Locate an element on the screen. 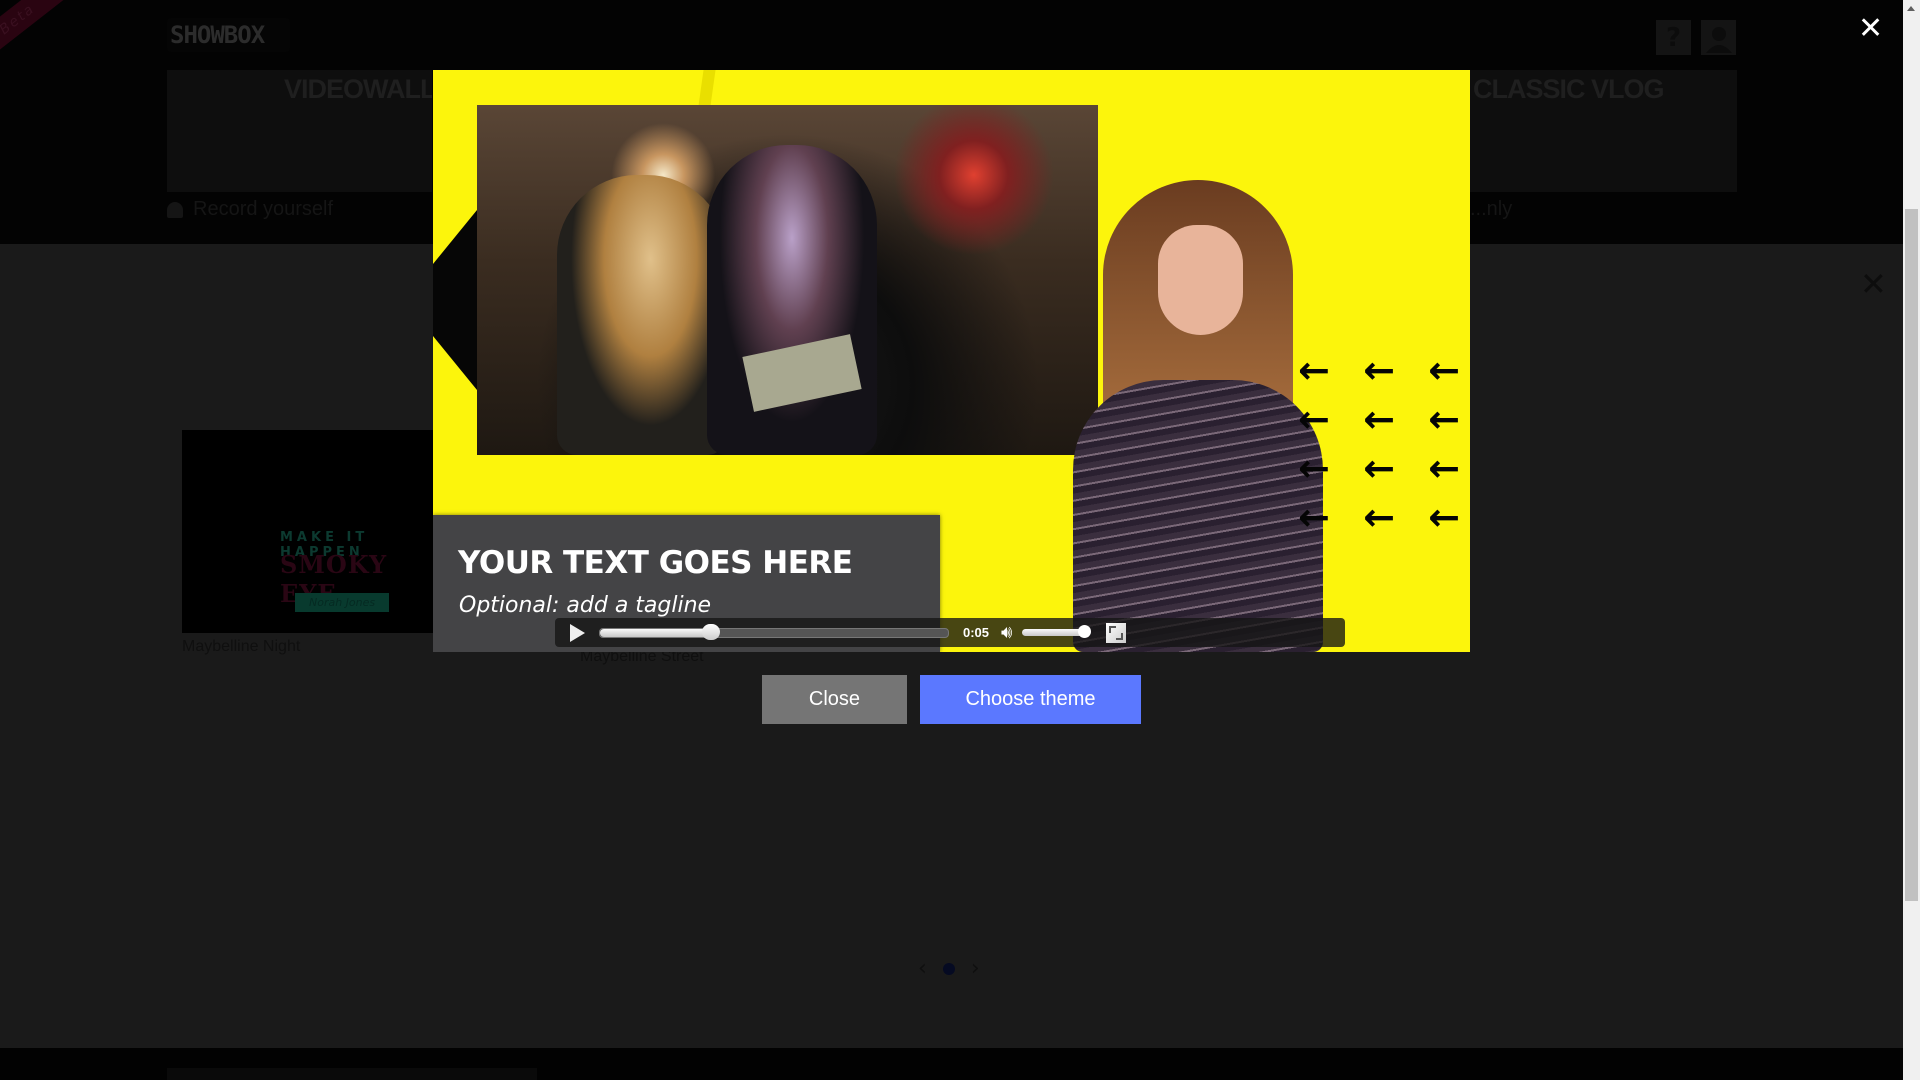 The width and height of the screenshot is (1920, 1080). volume-slider-thumb is located at coordinates (1085, 631).